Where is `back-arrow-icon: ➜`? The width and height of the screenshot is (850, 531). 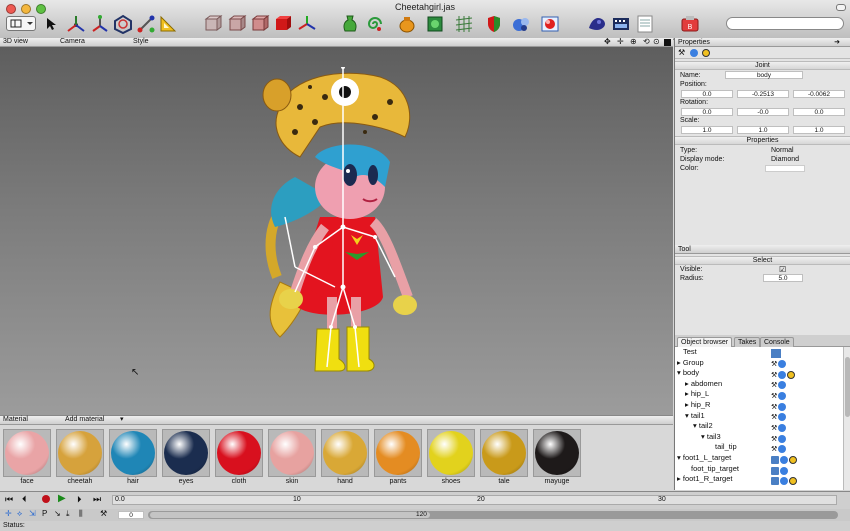 back-arrow-icon: ➜ is located at coordinates (837, 42).